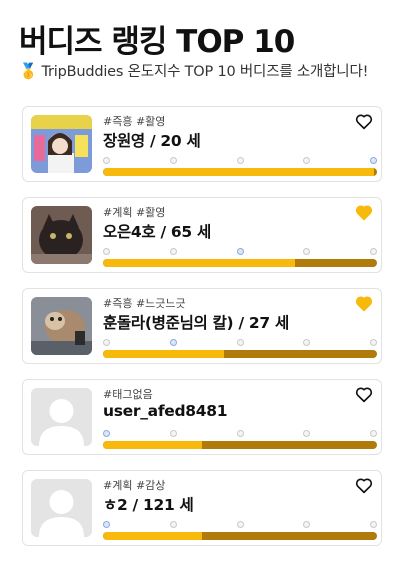 The image size is (410, 564). I want to click on buddy-name: 오은4호 / 65 세, so click(157, 232).